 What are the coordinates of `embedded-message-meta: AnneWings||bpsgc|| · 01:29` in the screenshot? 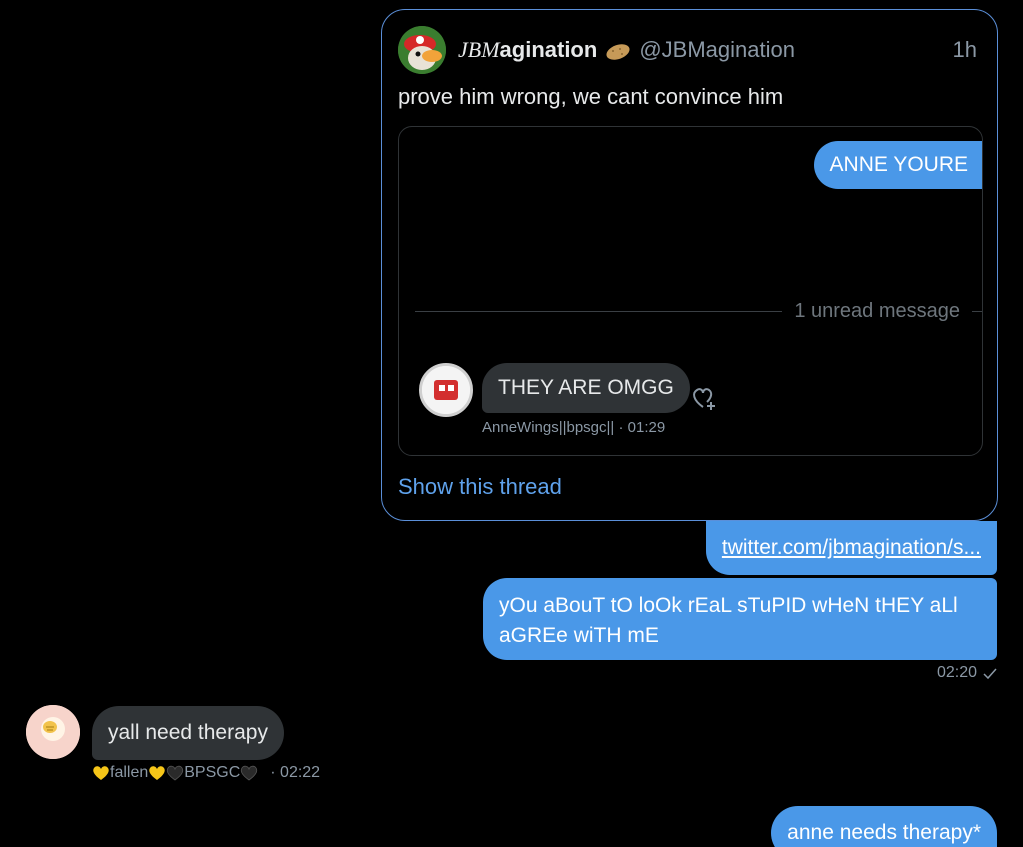 It's located at (574, 427).